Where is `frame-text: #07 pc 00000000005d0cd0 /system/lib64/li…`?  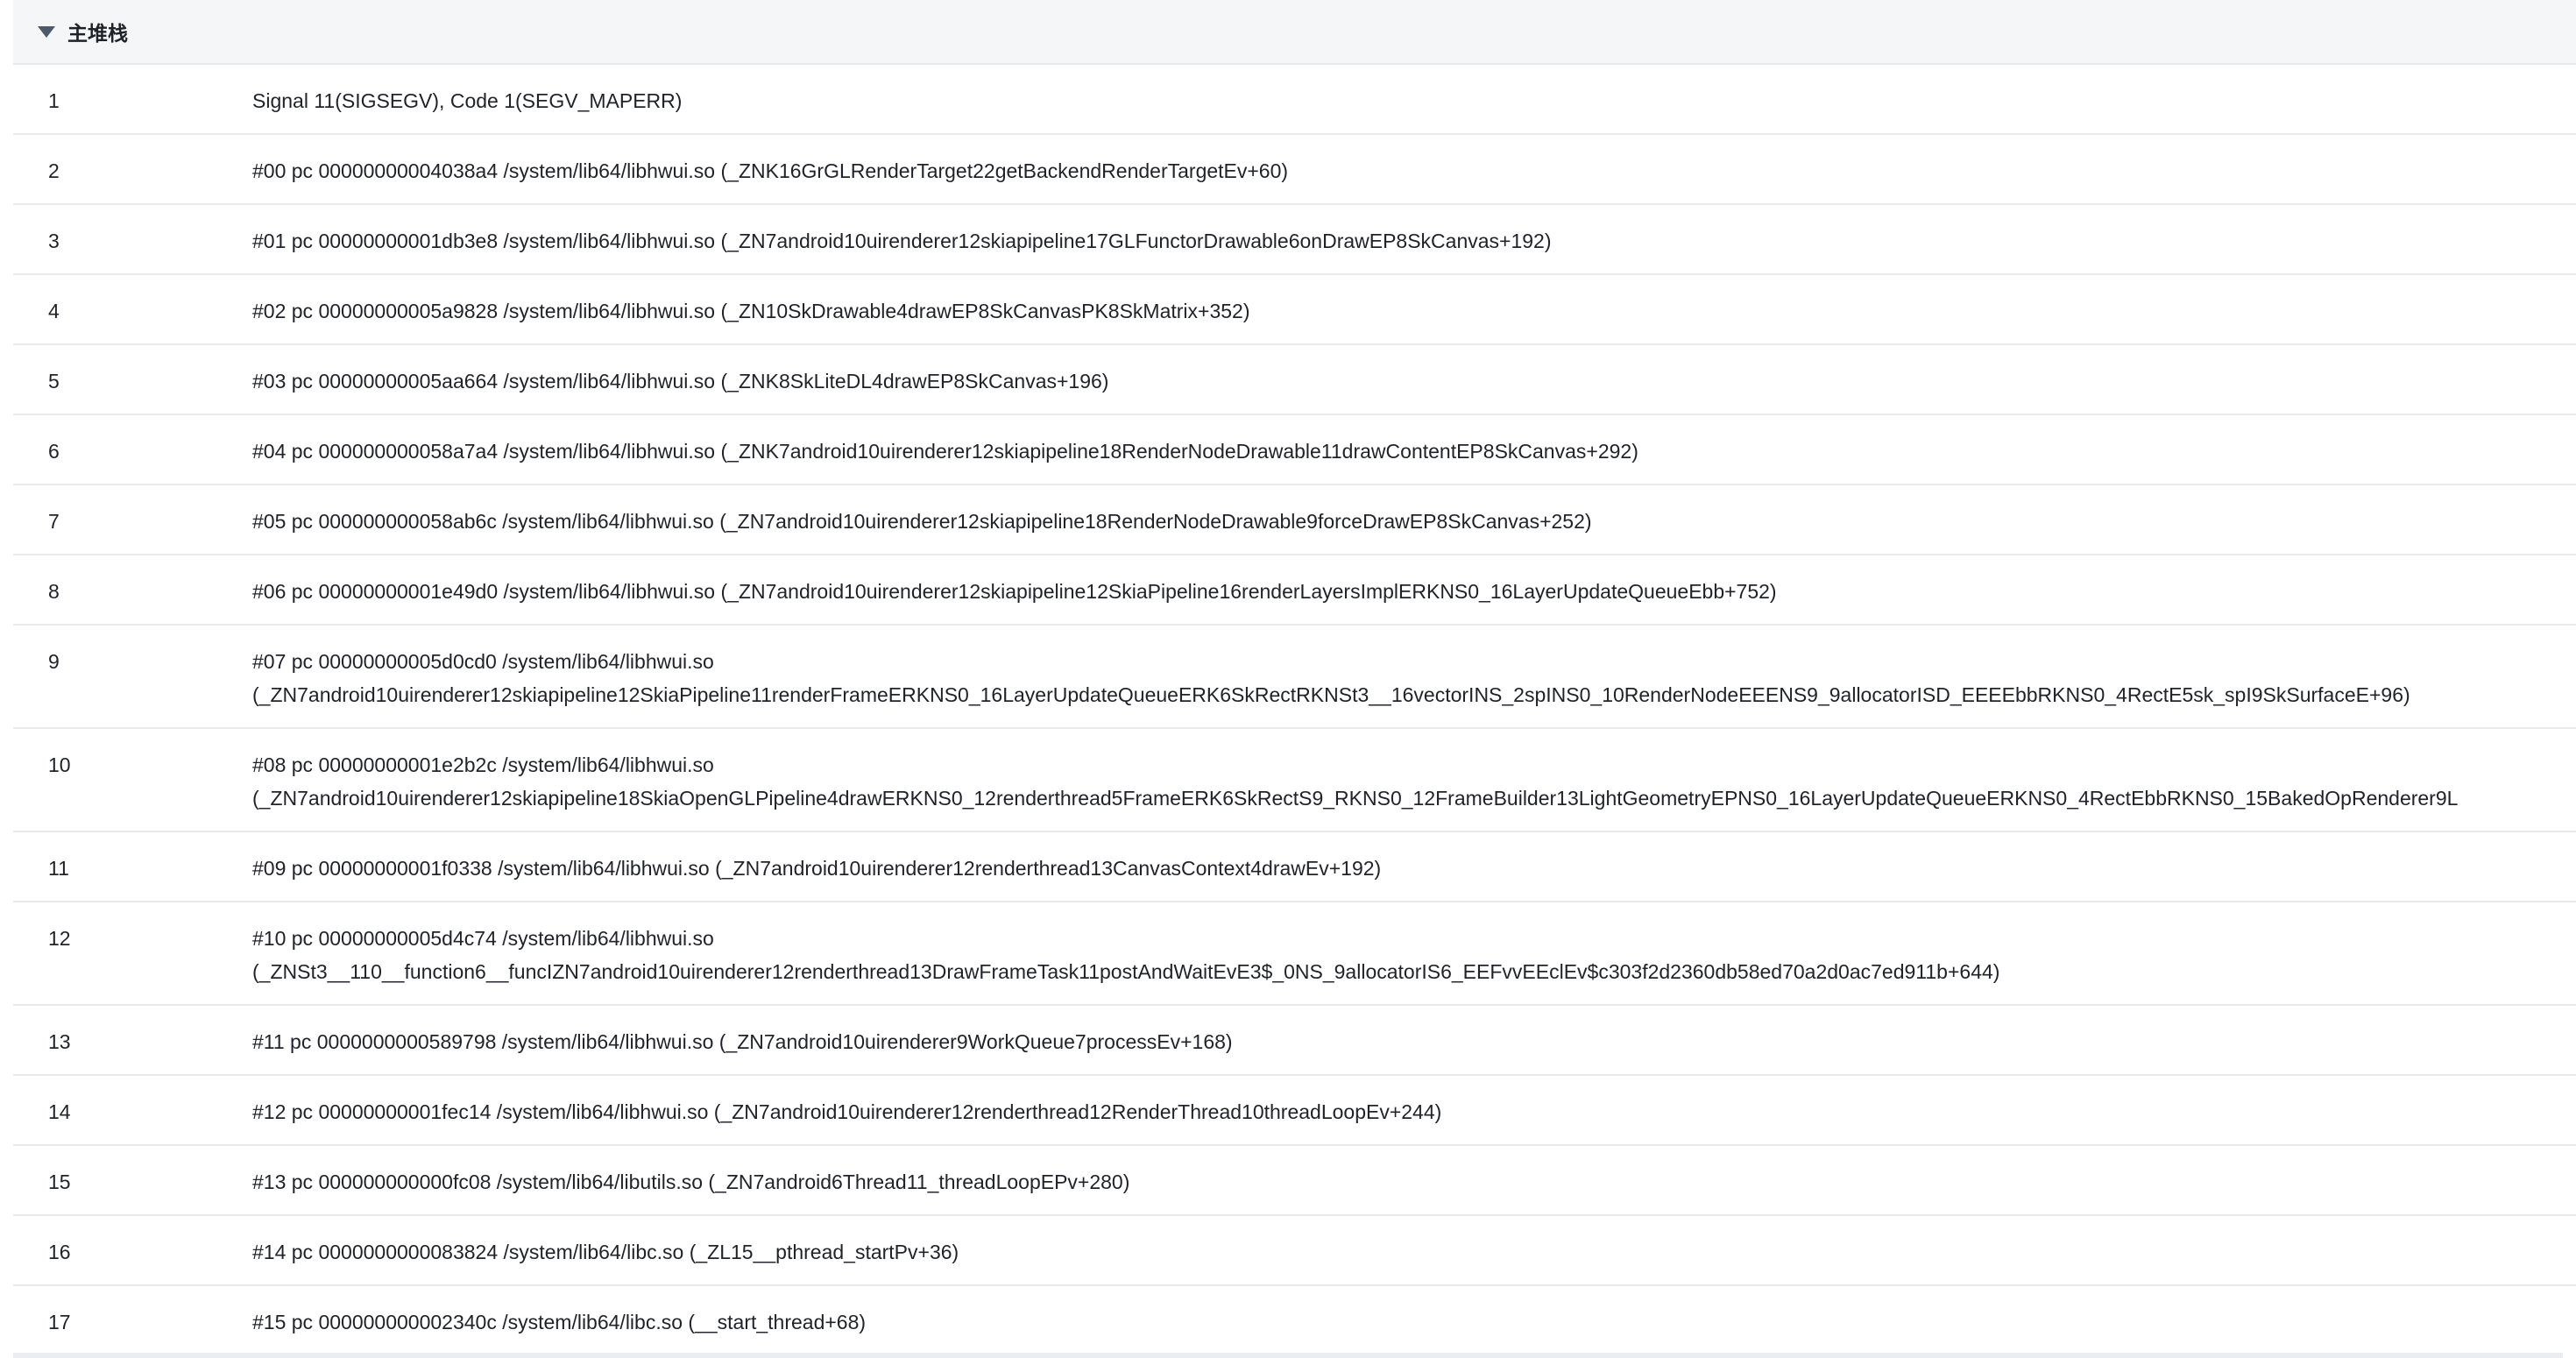 frame-text: #07 pc 00000000005d0cd0 /system/lib64/li… is located at coordinates (1331, 686).